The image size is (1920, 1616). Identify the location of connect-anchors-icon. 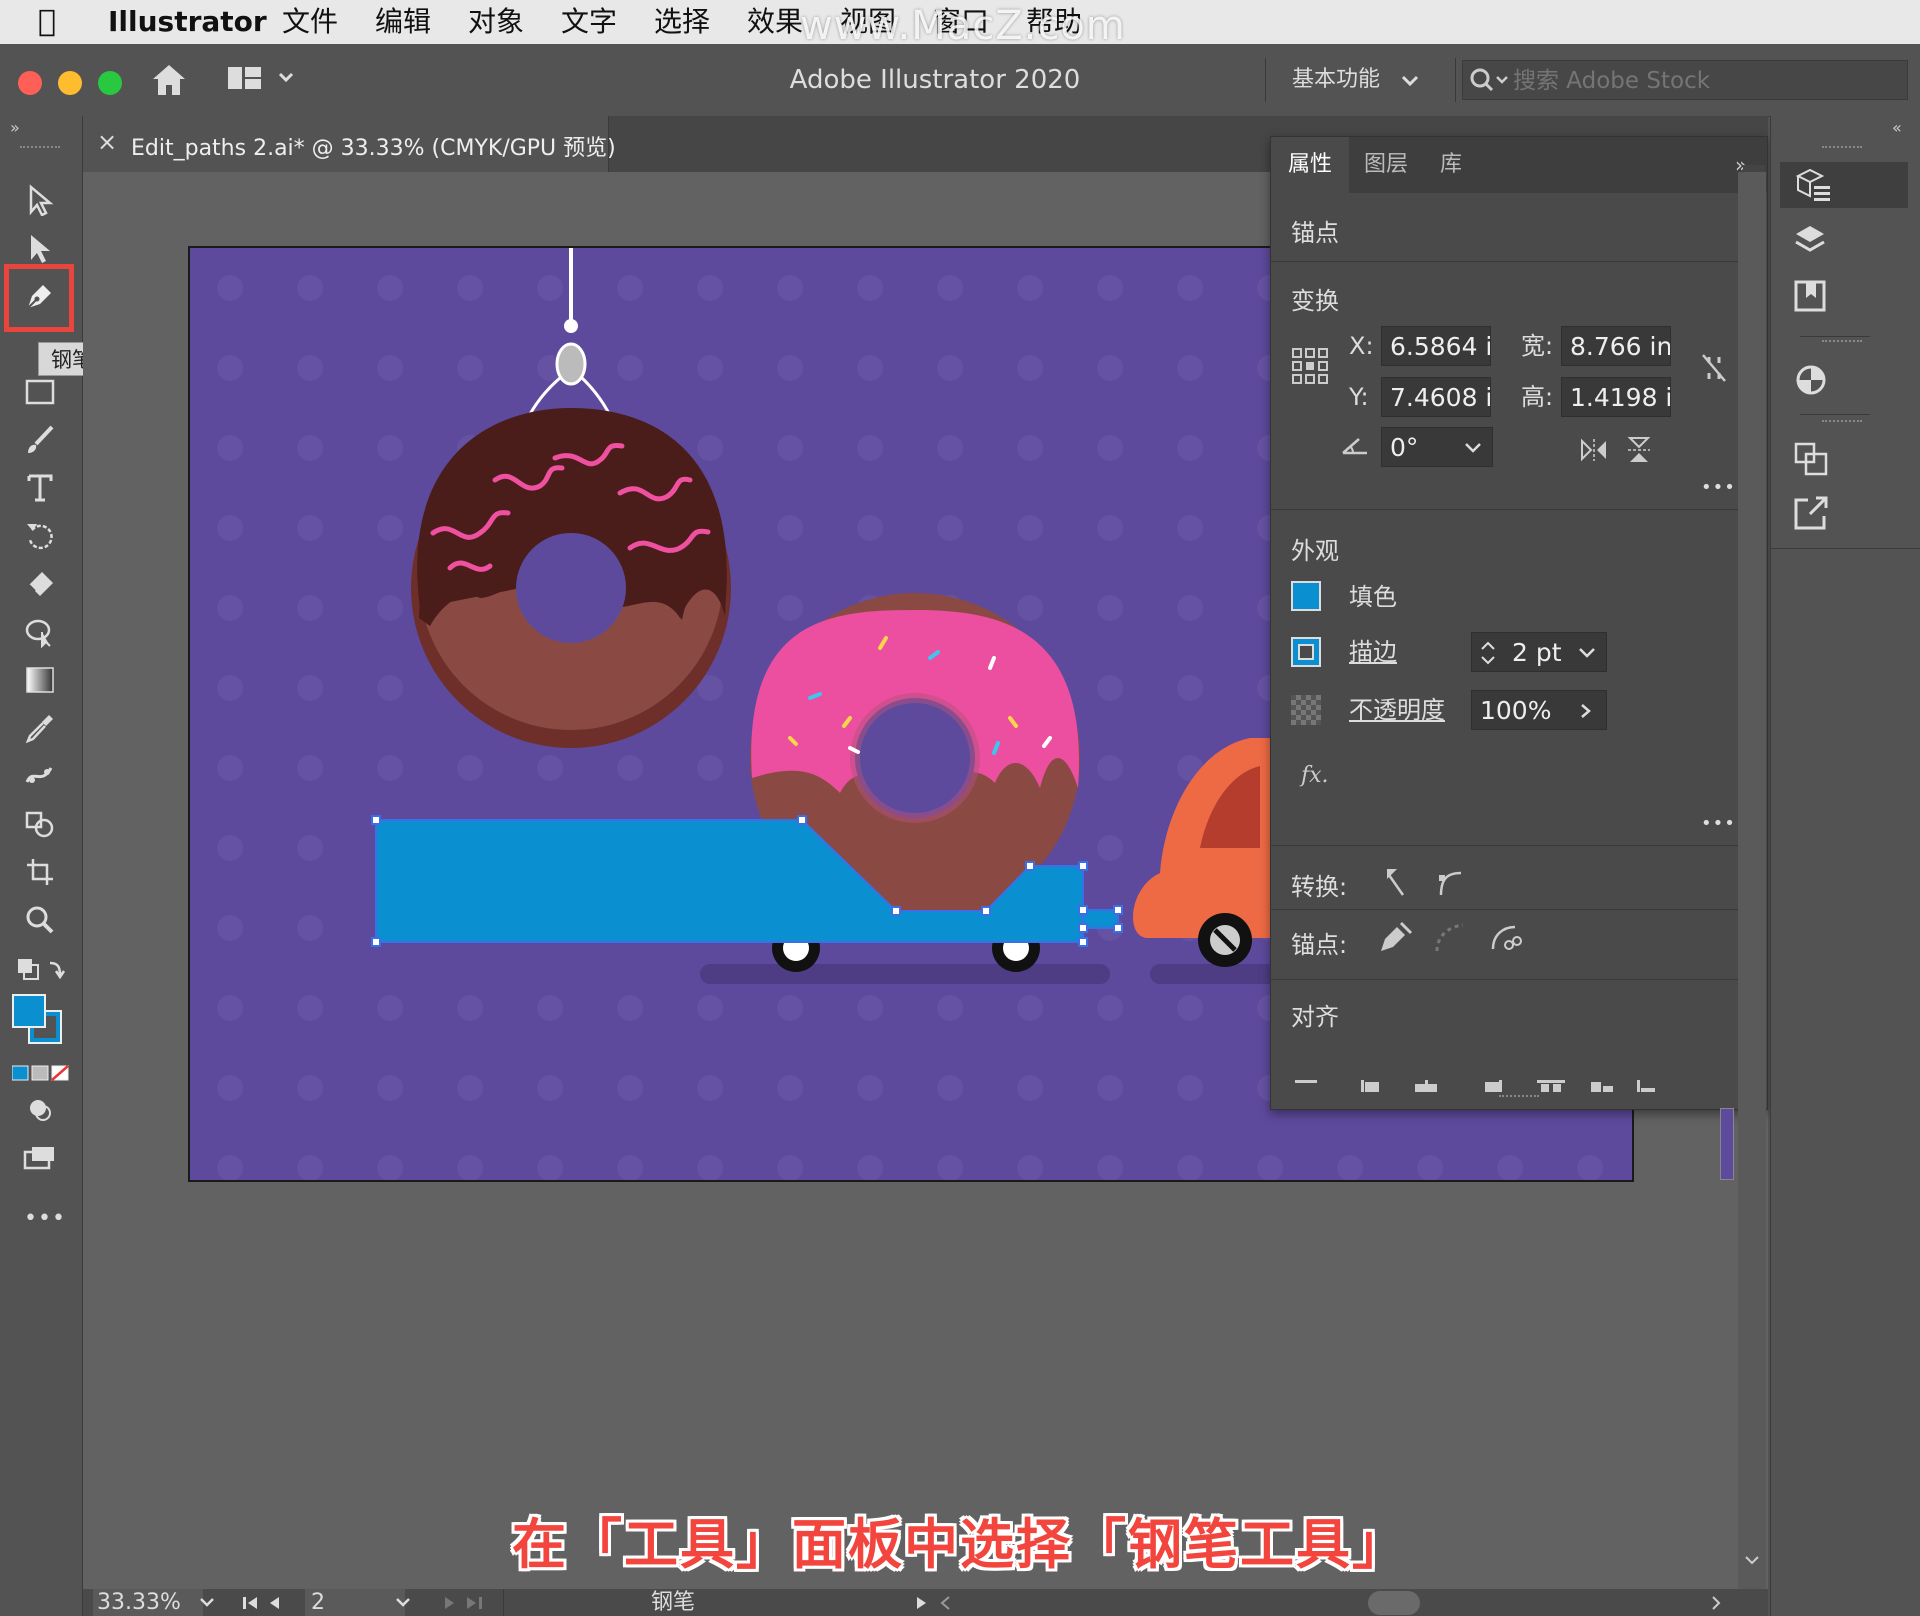
(1451, 939).